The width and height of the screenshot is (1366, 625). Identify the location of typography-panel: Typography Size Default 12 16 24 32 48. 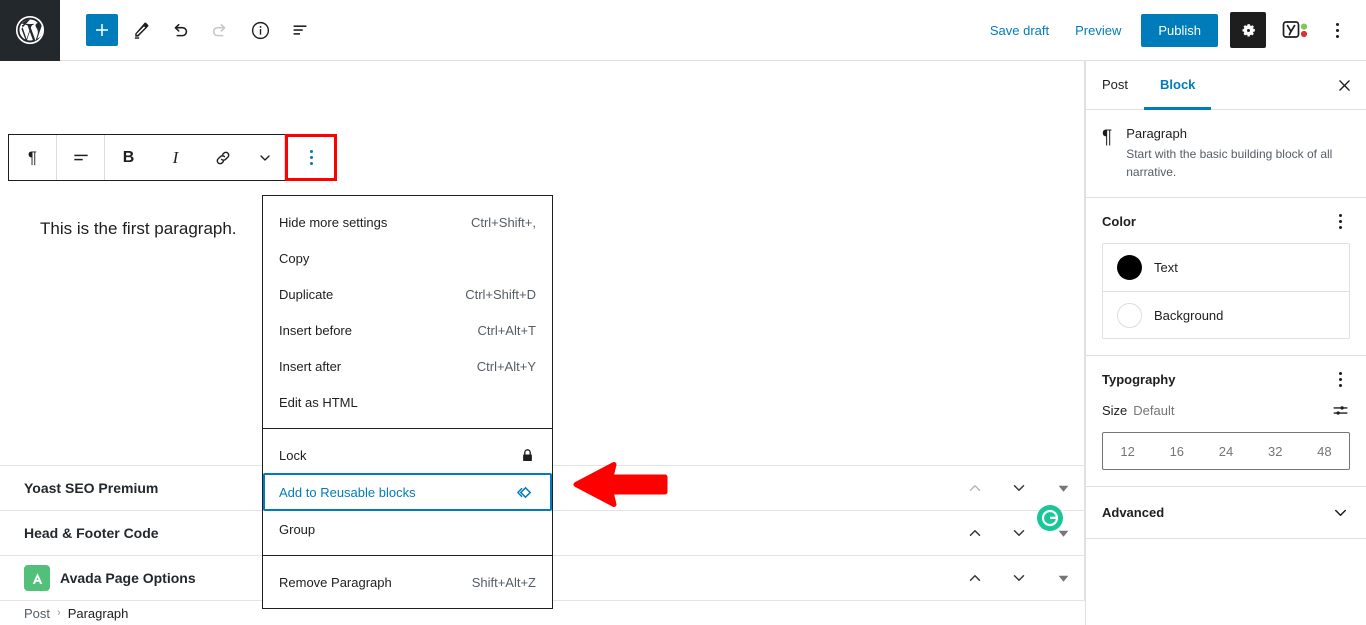
(1226, 421).